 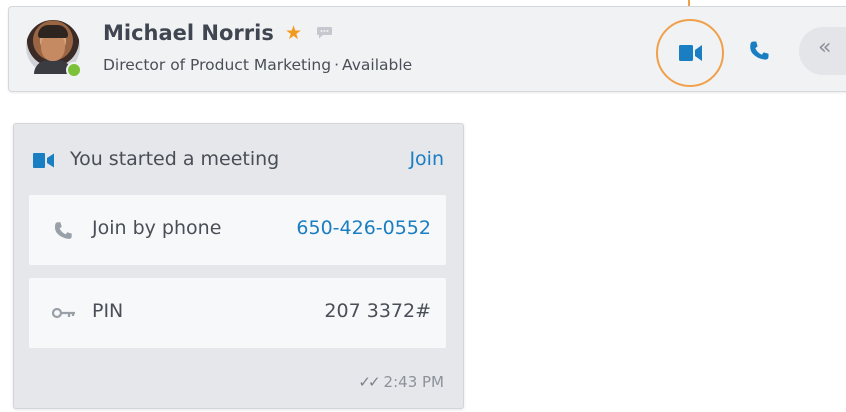 What do you see at coordinates (825, 47) in the screenshot?
I see `double-chevron-left-icon: «` at bounding box center [825, 47].